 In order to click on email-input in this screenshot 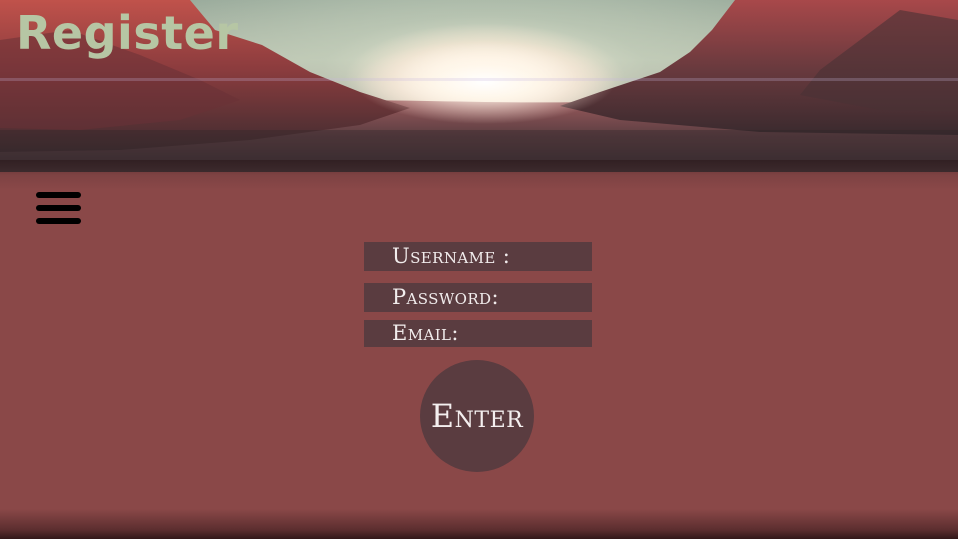, I will do `click(478, 333)`.